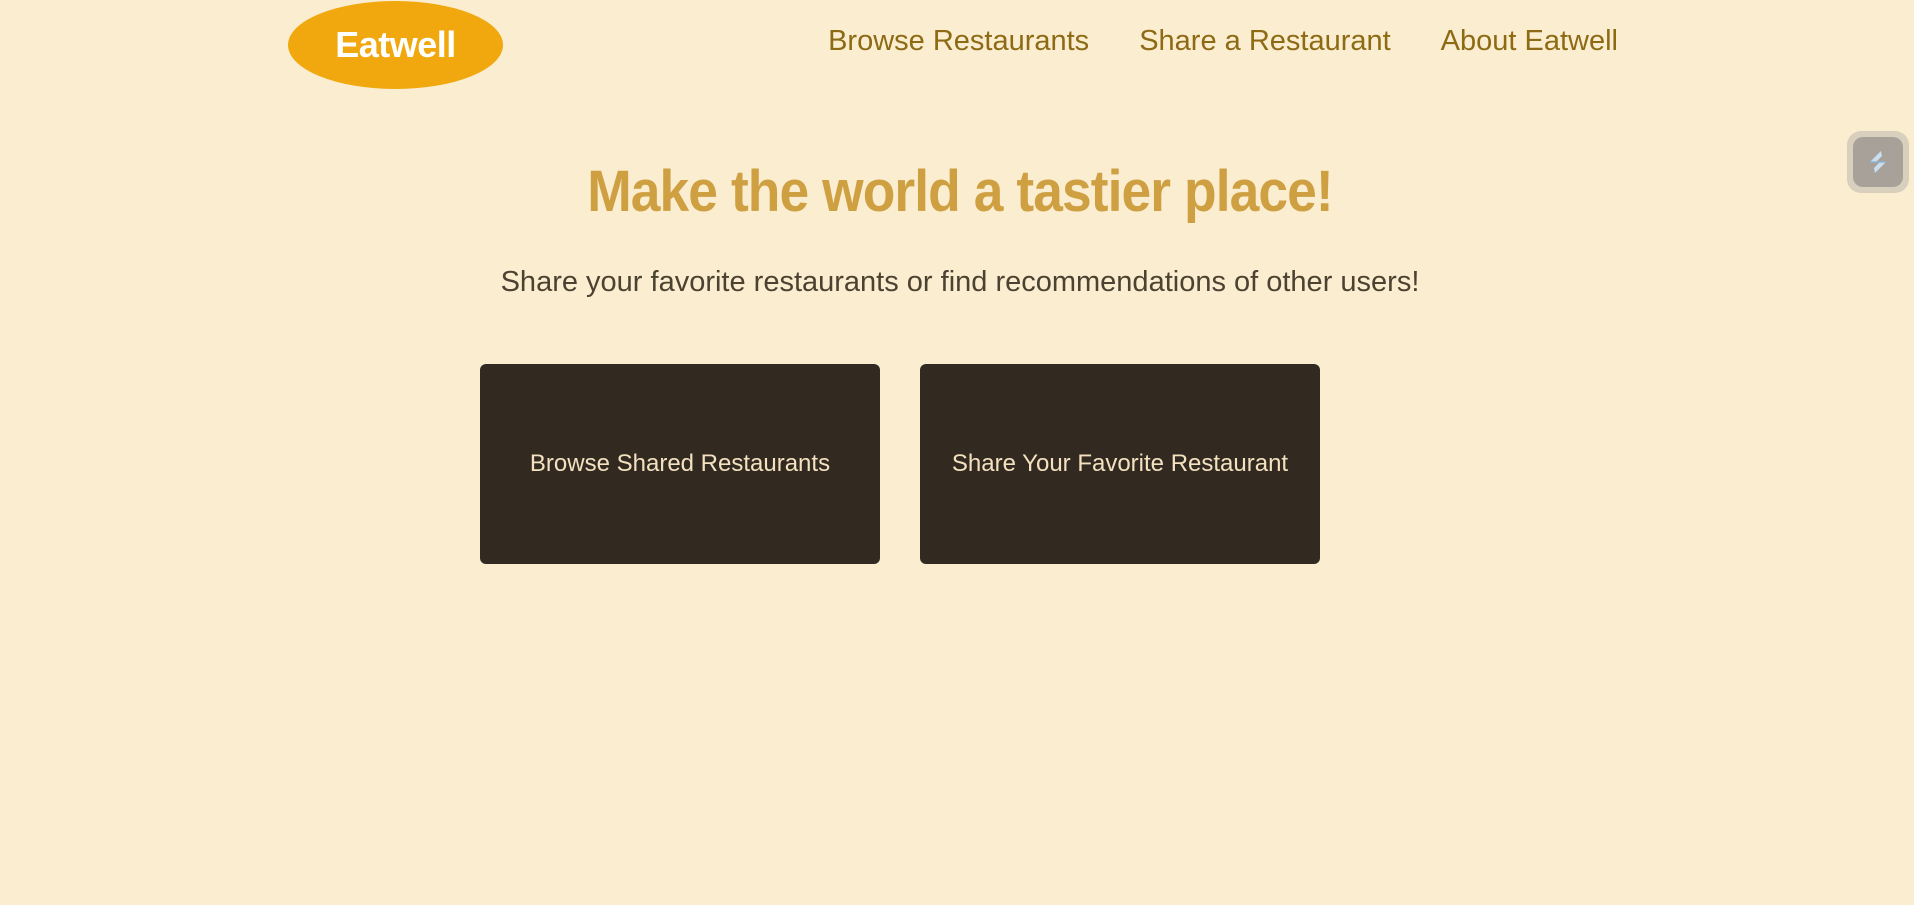  I want to click on hero-title: Make the world a tastier place!, so click(960, 191).